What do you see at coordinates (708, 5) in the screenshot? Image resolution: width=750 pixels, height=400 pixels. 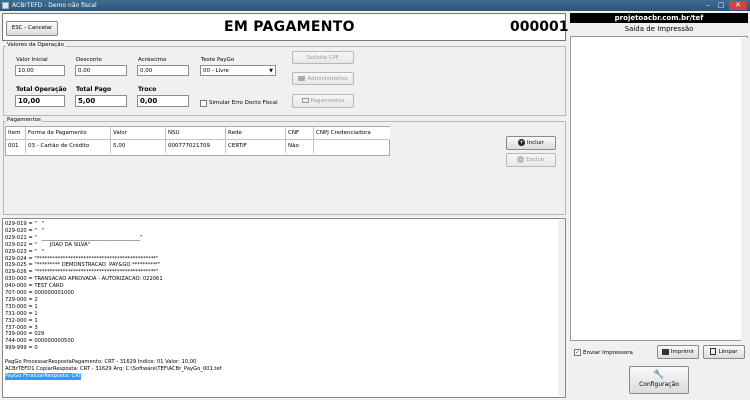 I see `minimize-button: –` at bounding box center [708, 5].